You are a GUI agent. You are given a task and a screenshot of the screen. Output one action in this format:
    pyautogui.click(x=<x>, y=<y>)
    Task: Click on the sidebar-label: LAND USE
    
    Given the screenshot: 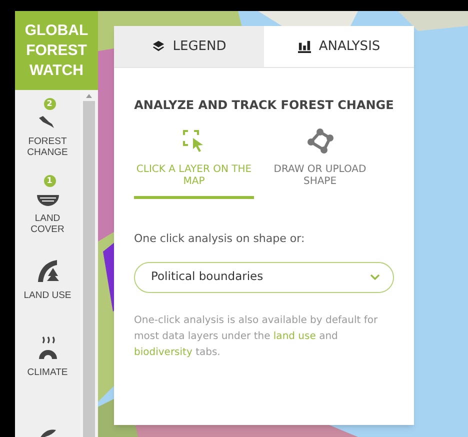 What is the action you would take?
    pyautogui.click(x=47, y=295)
    